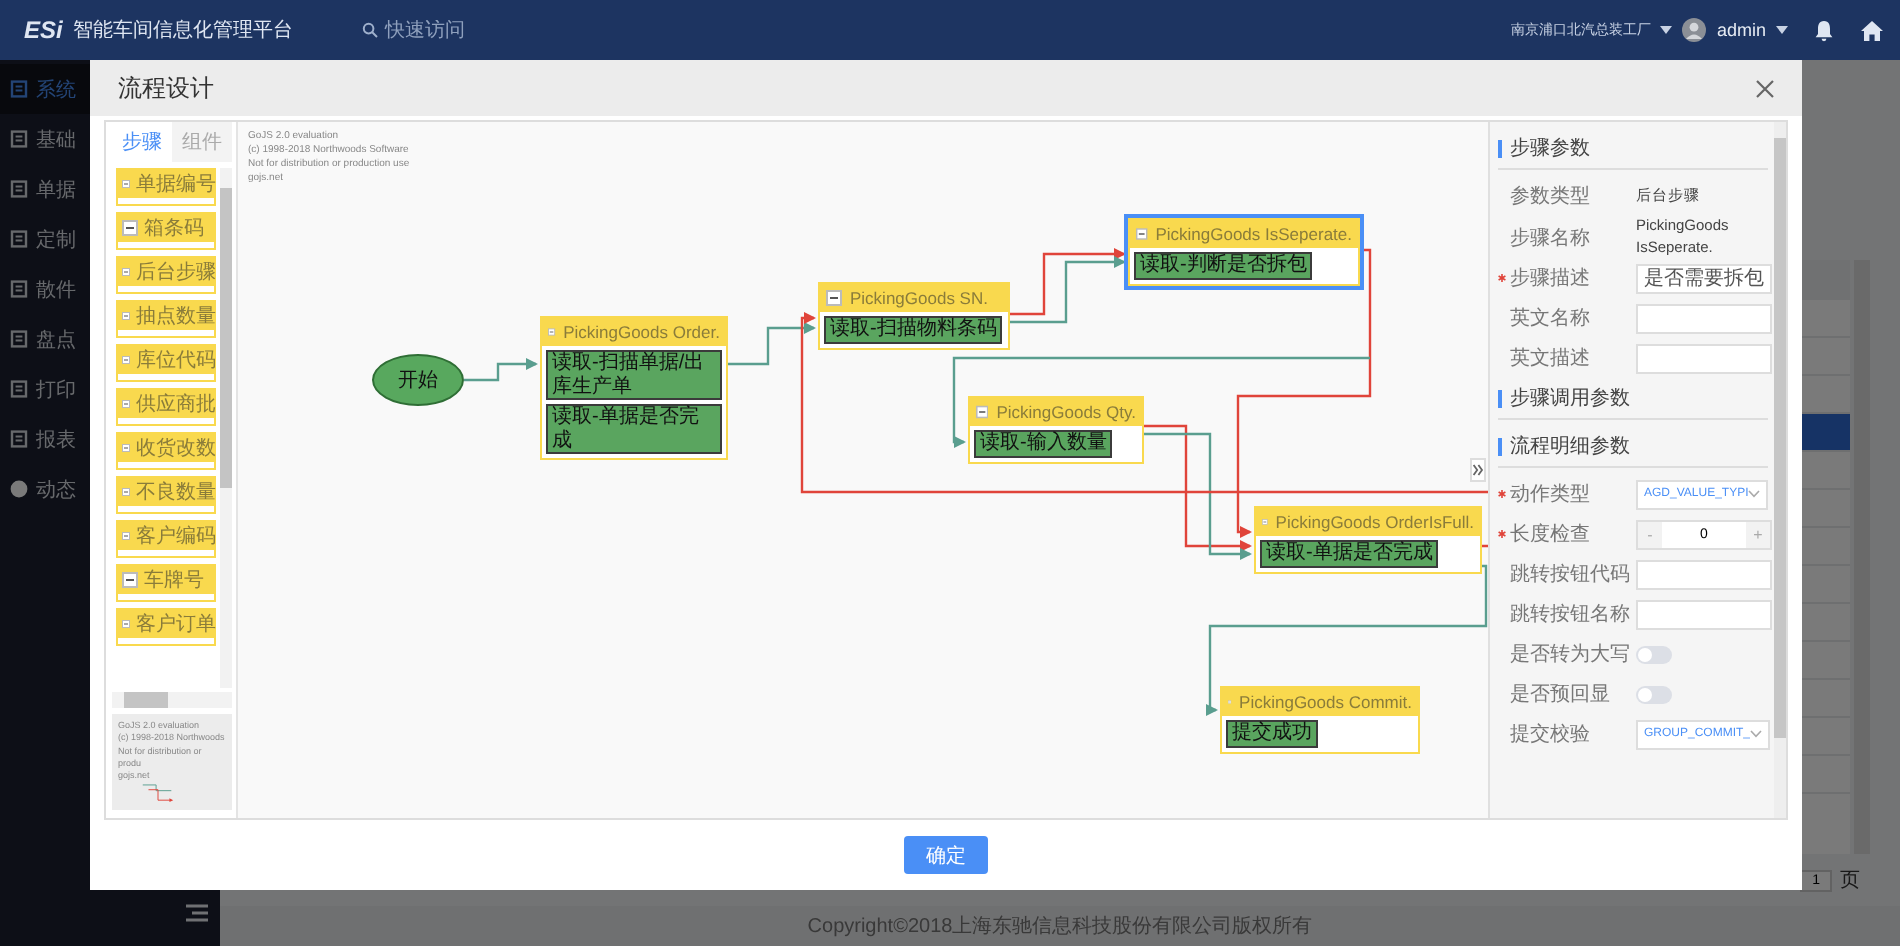  Describe the element at coordinates (1570, 446) in the screenshot. I see `section-heading: 流程明细参数` at that location.